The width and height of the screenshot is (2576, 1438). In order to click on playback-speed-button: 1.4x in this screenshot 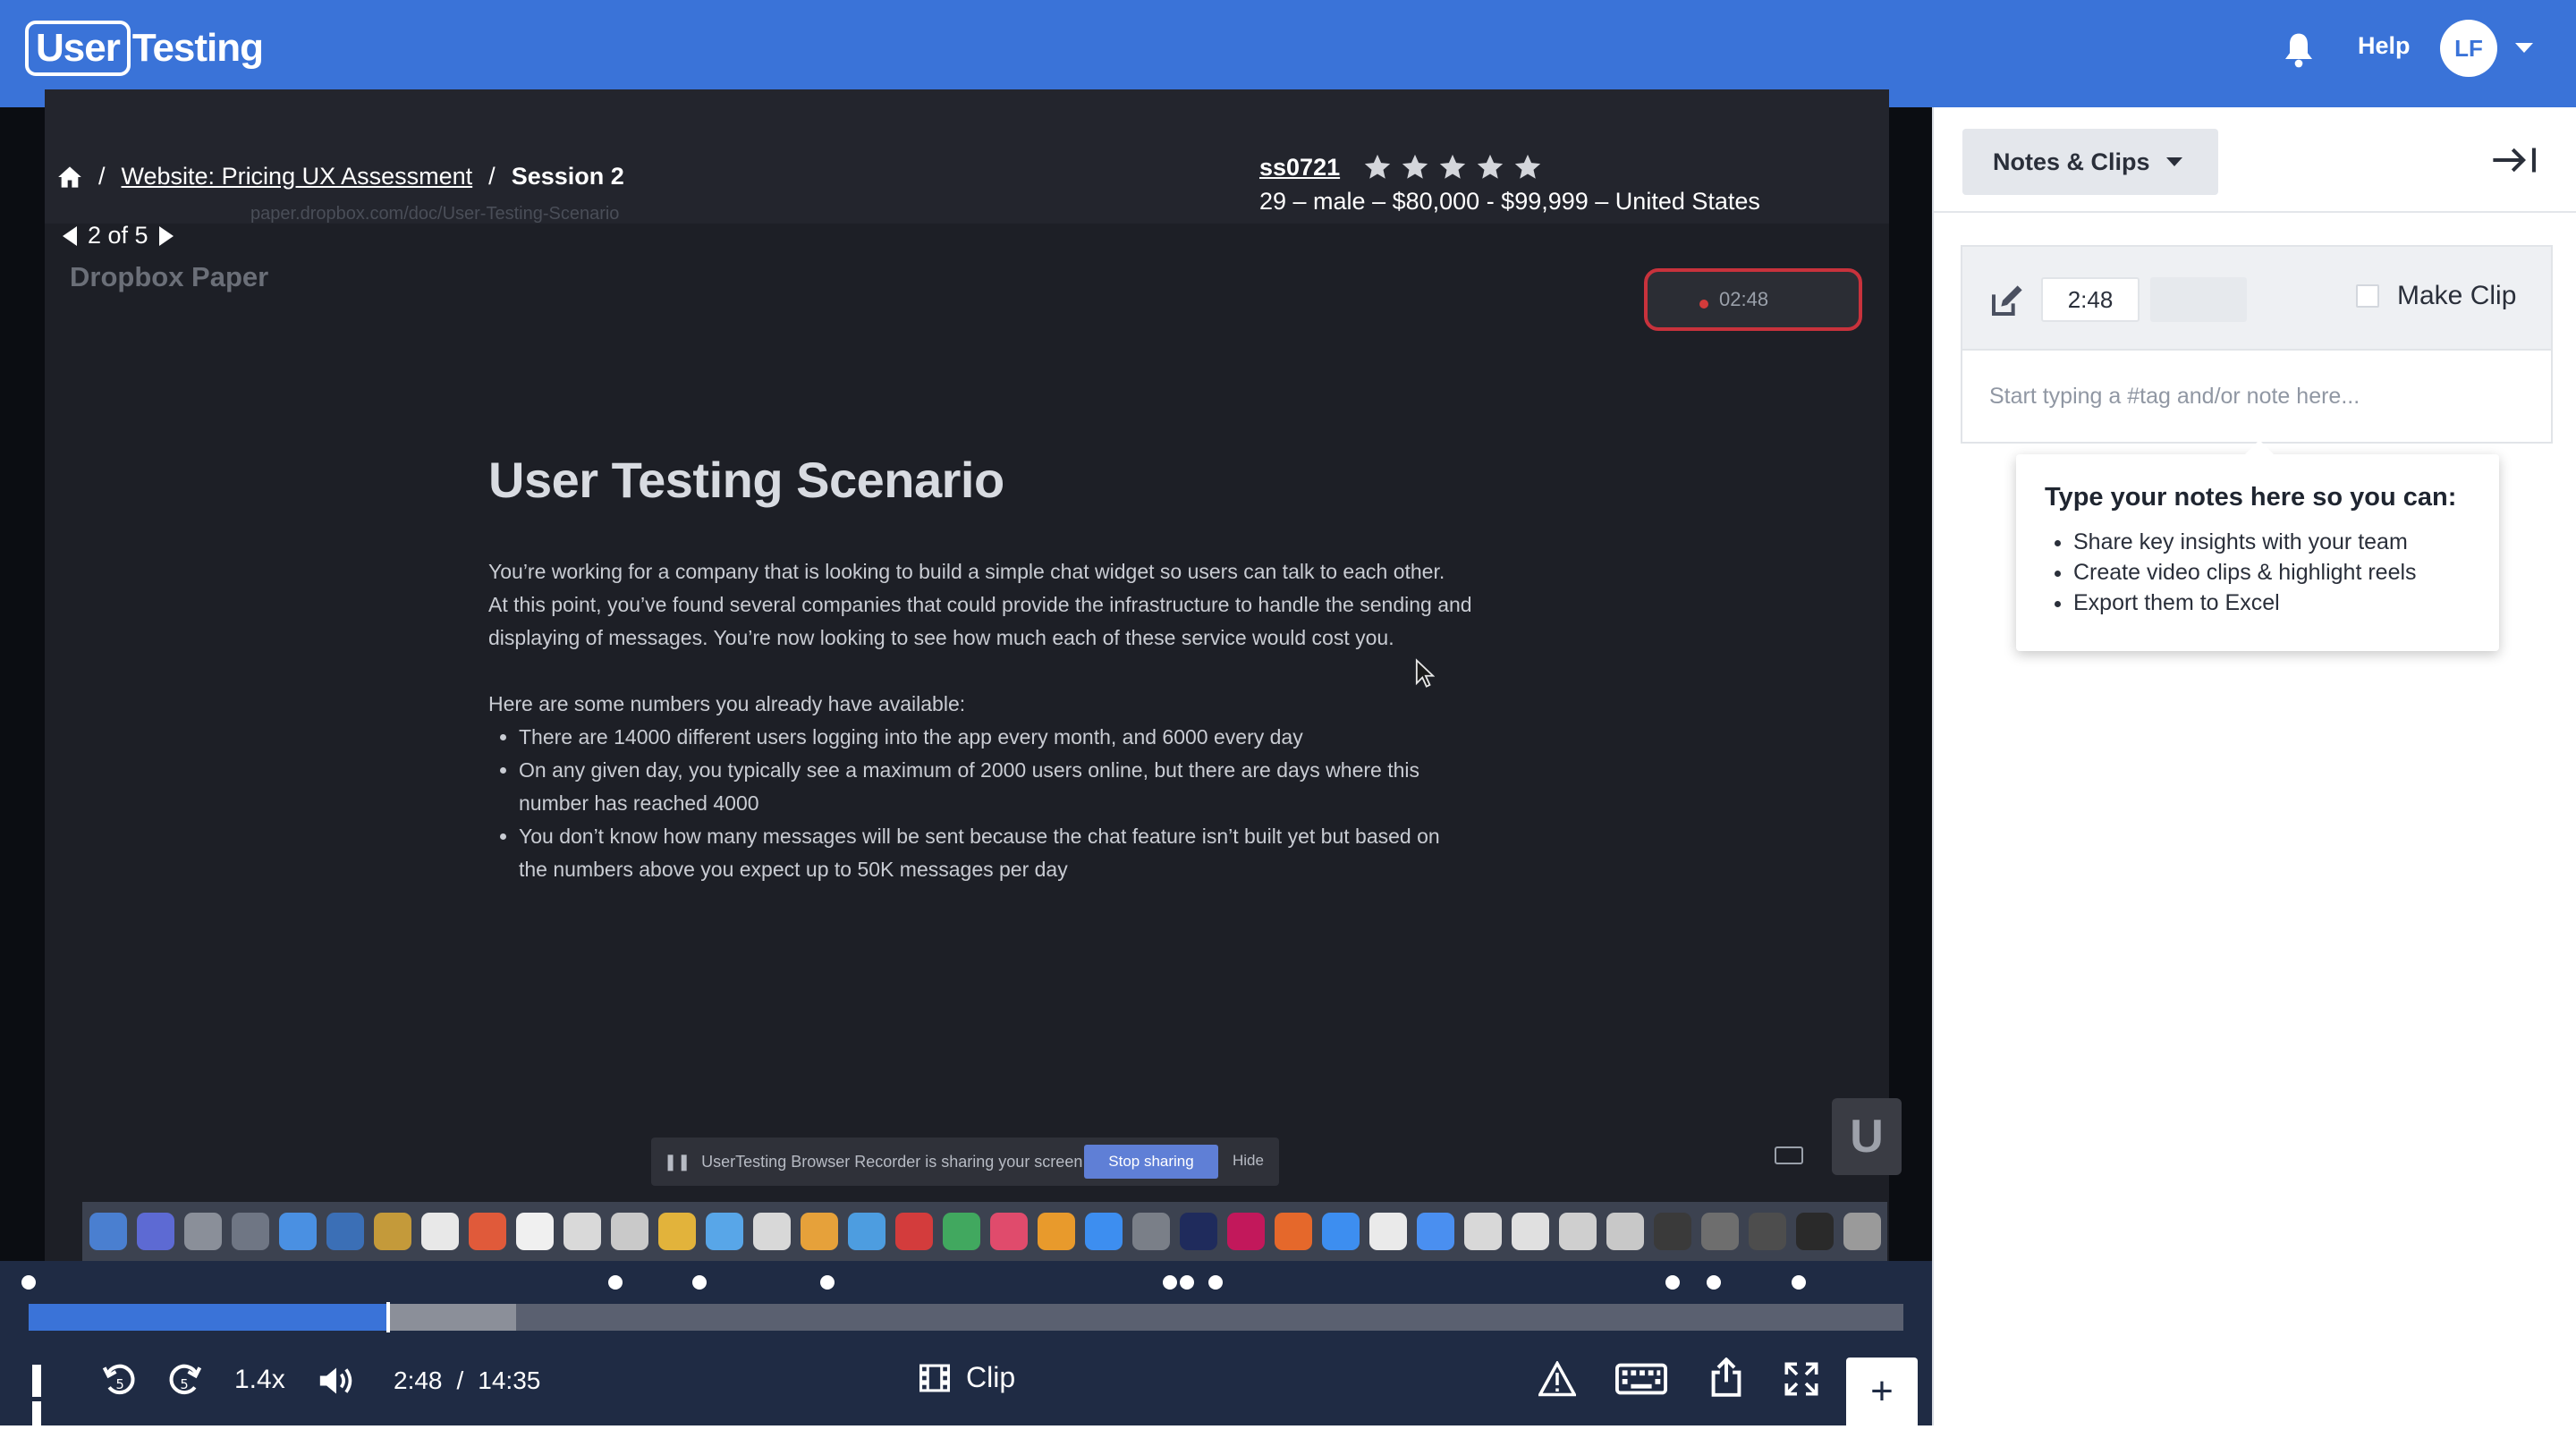, I will do `click(259, 1380)`.